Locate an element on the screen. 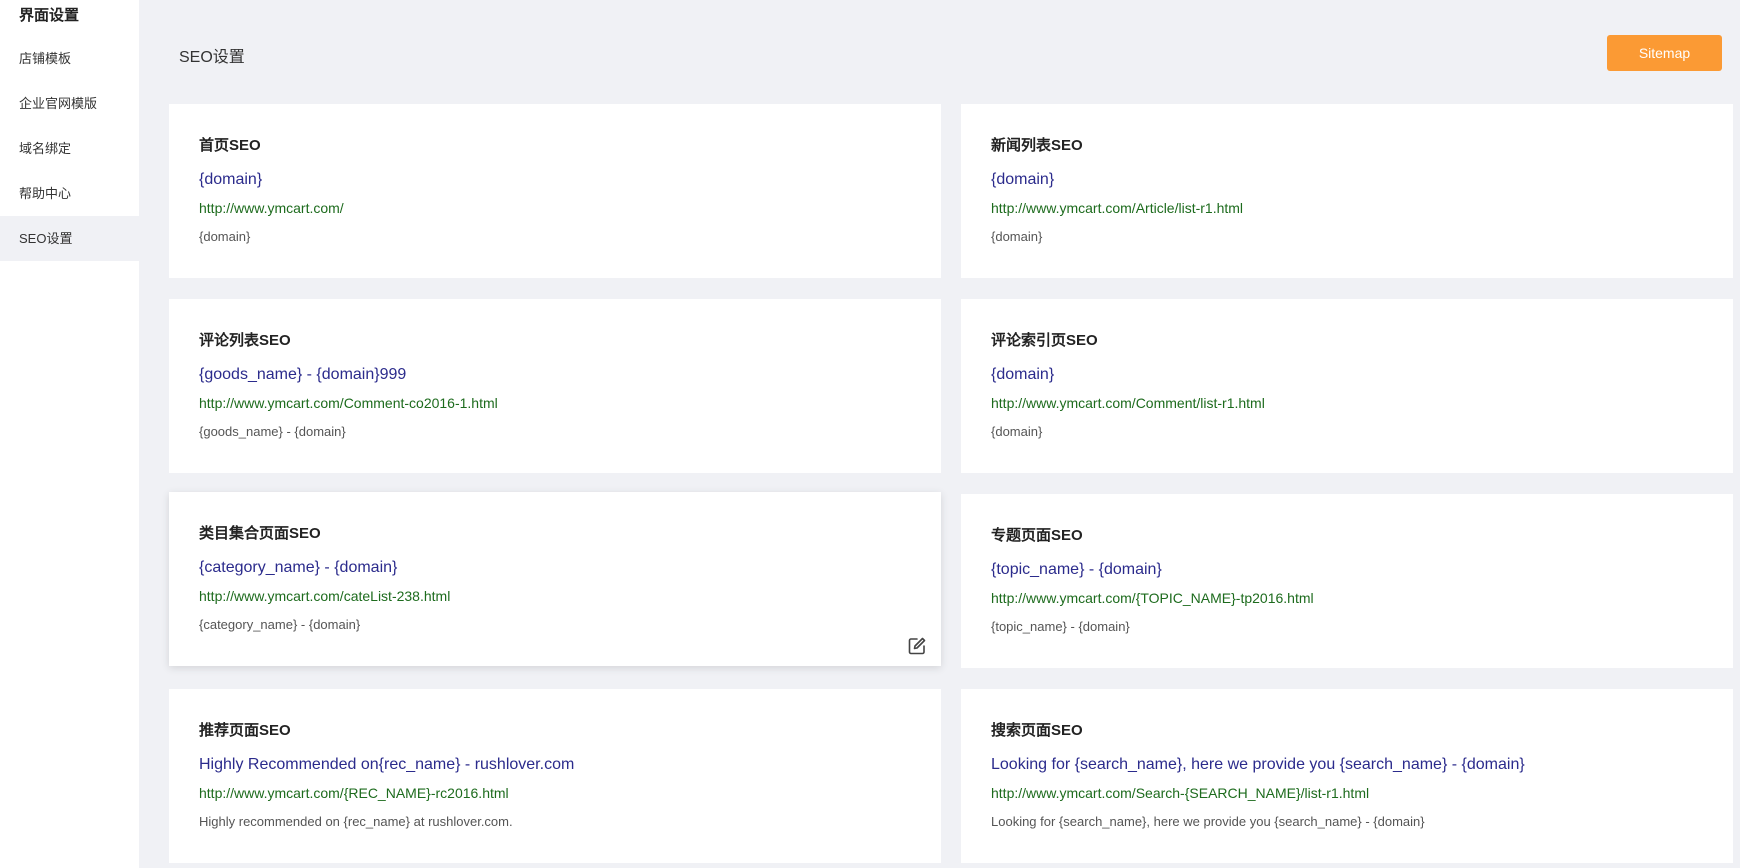 The height and width of the screenshot is (868, 1740). page-header: SEO设置 Sitemap is located at coordinates (939, 52).